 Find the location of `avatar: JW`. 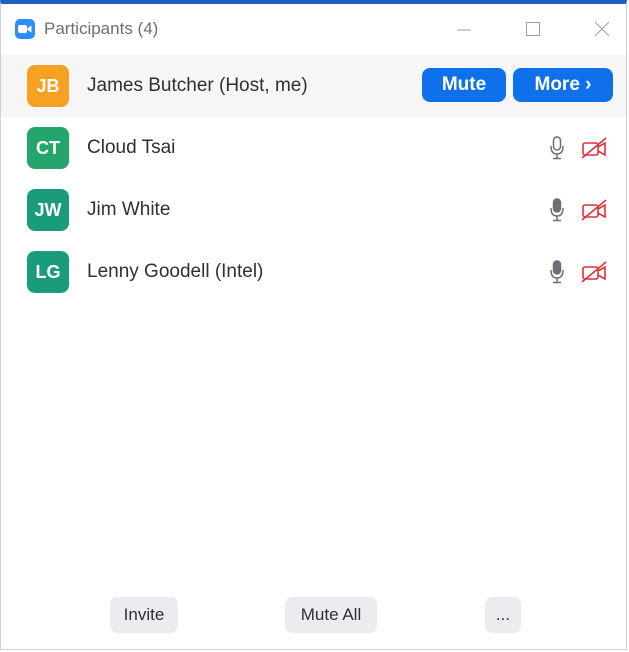

avatar: JW is located at coordinates (48, 210).